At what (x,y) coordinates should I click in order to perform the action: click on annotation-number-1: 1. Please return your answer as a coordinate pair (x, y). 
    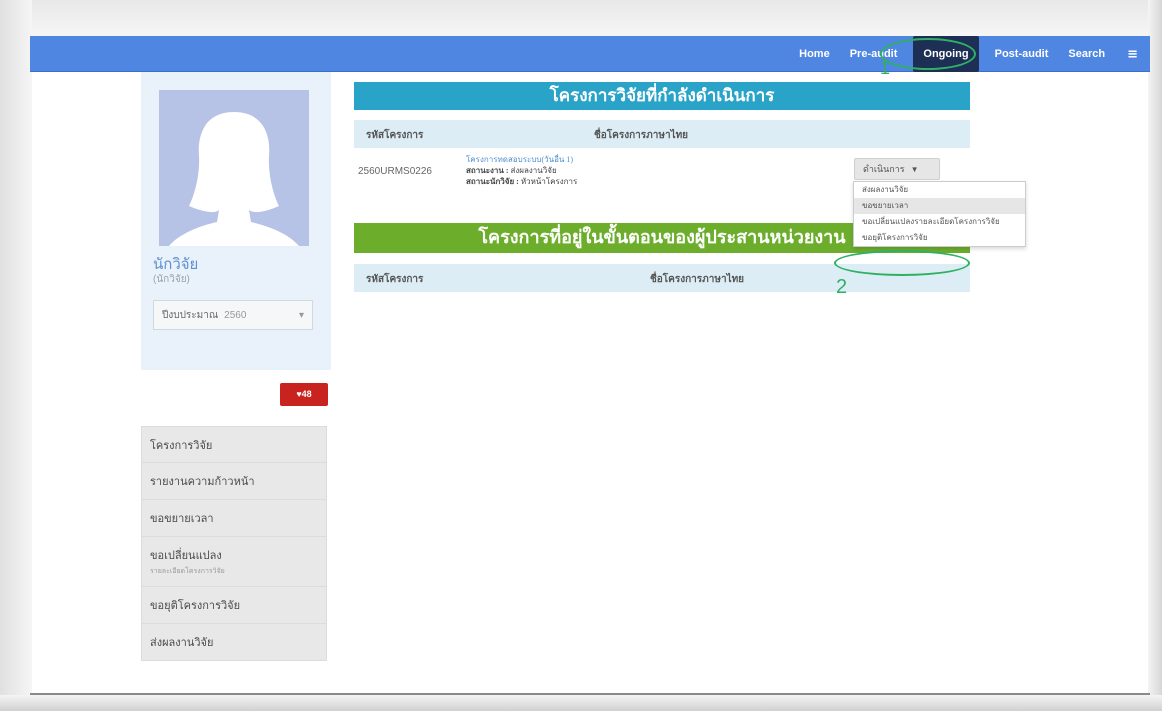
    Looking at the image, I should click on (885, 68).